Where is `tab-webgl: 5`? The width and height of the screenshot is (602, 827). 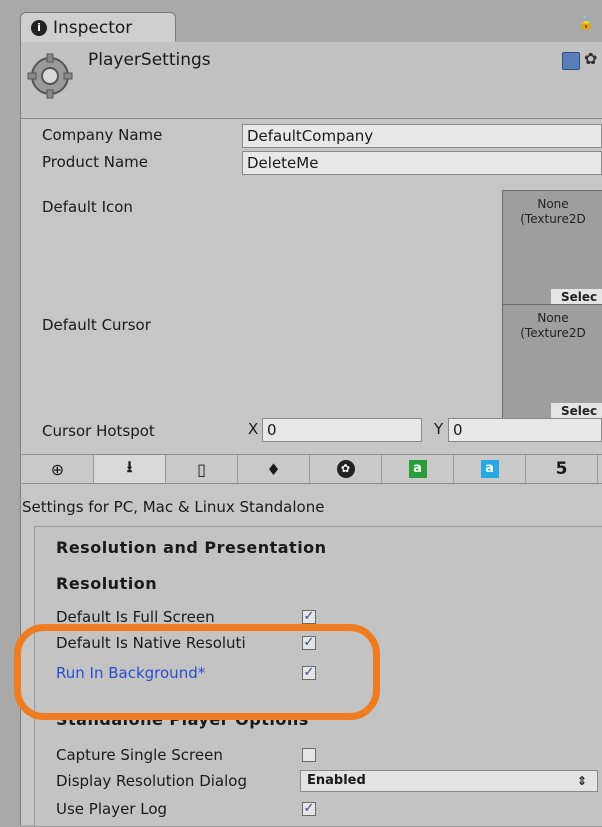
tab-webgl: 5 is located at coordinates (562, 469).